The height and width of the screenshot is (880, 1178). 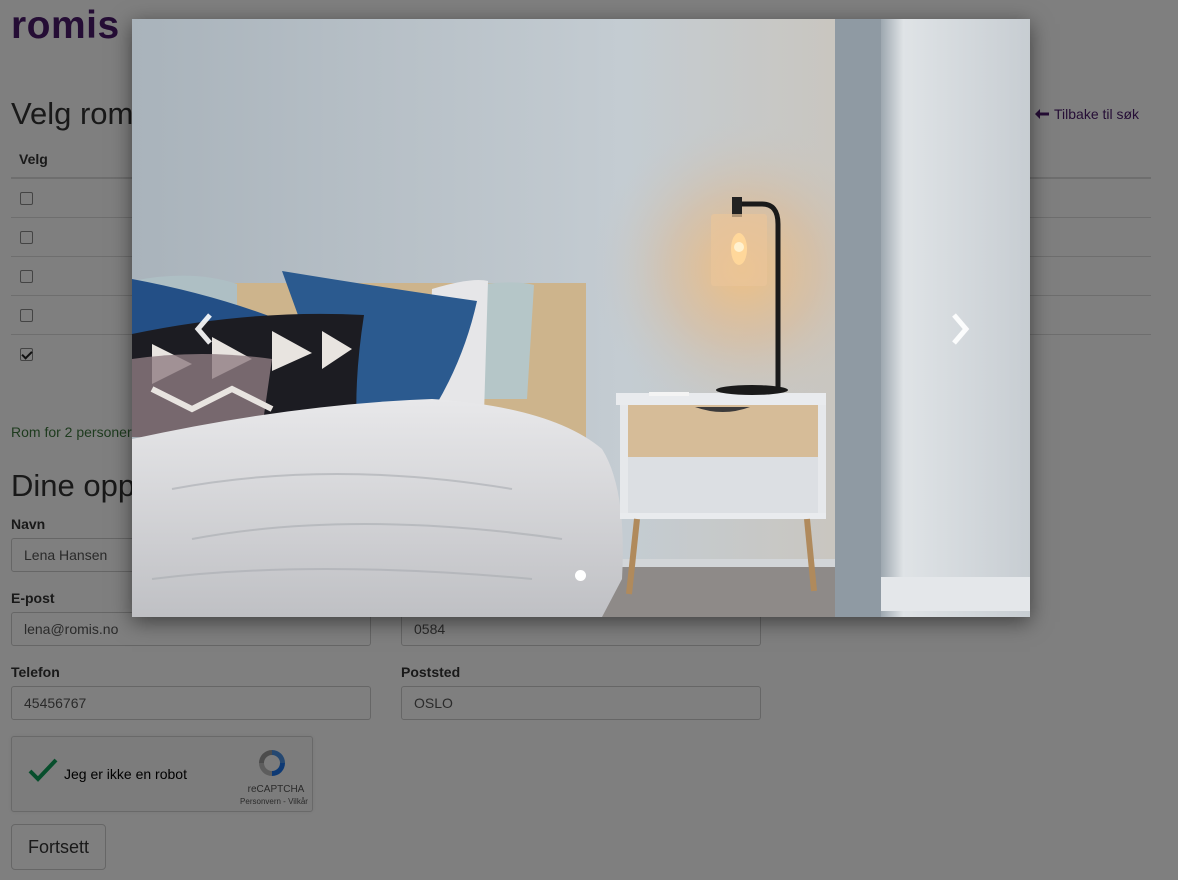 I want to click on chevron-left-icon, so click(x=203, y=329).